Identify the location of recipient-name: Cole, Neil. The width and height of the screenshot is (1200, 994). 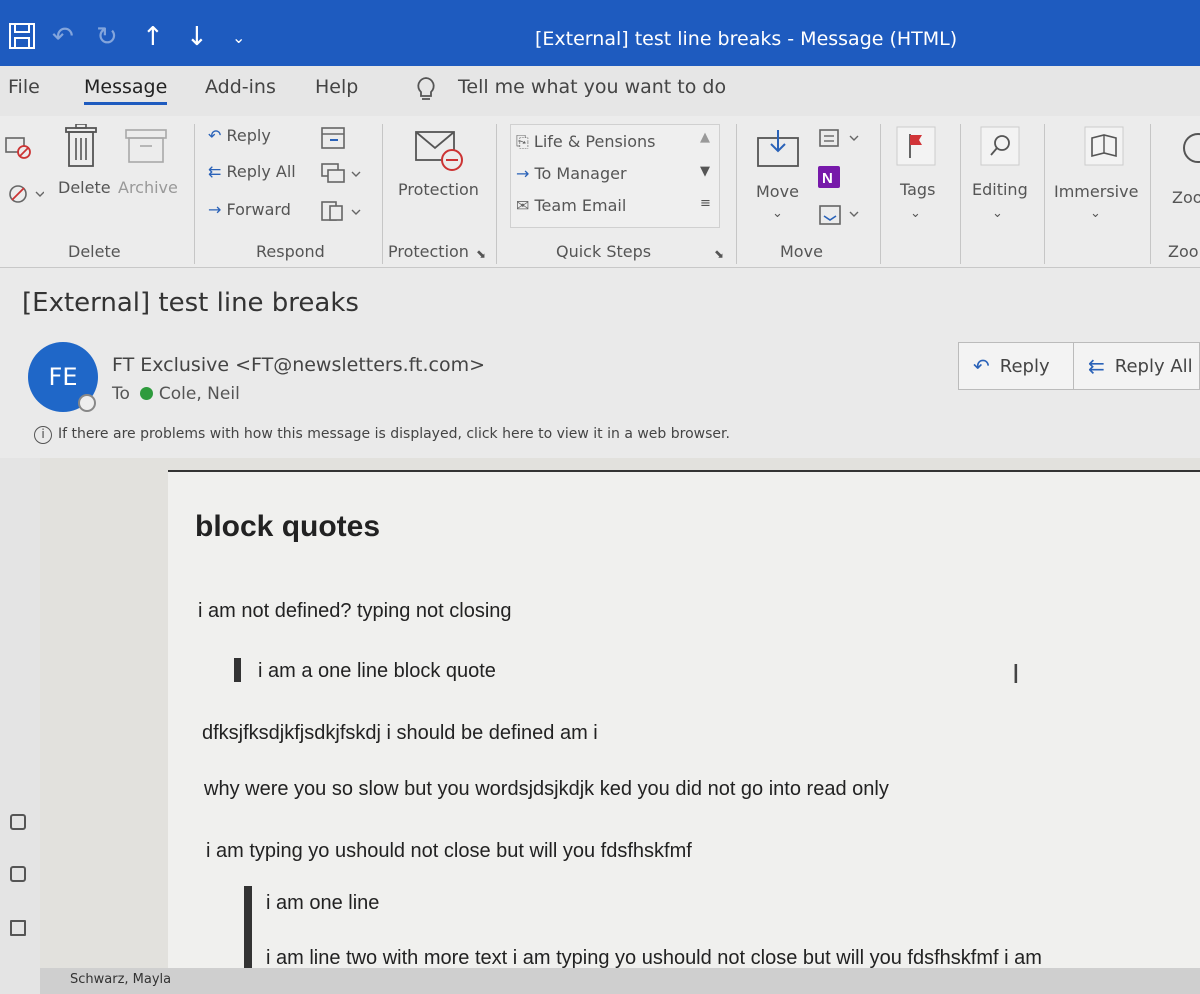
(199, 394).